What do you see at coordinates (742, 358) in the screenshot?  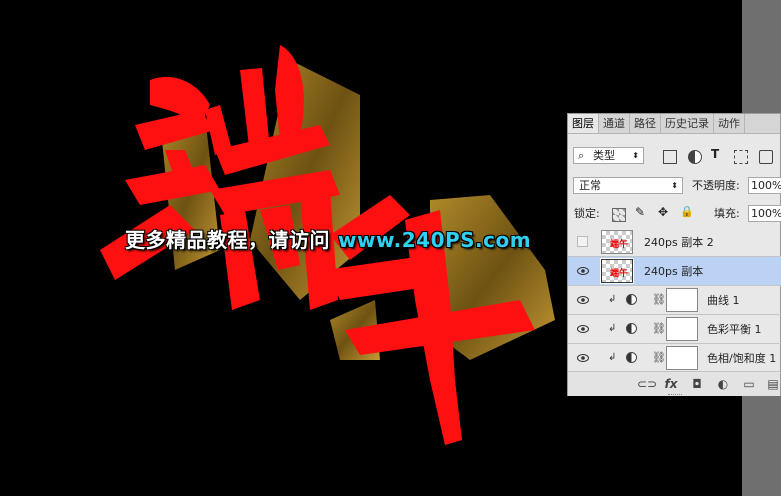 I see `layer-name: 色相/饱和度 1` at bounding box center [742, 358].